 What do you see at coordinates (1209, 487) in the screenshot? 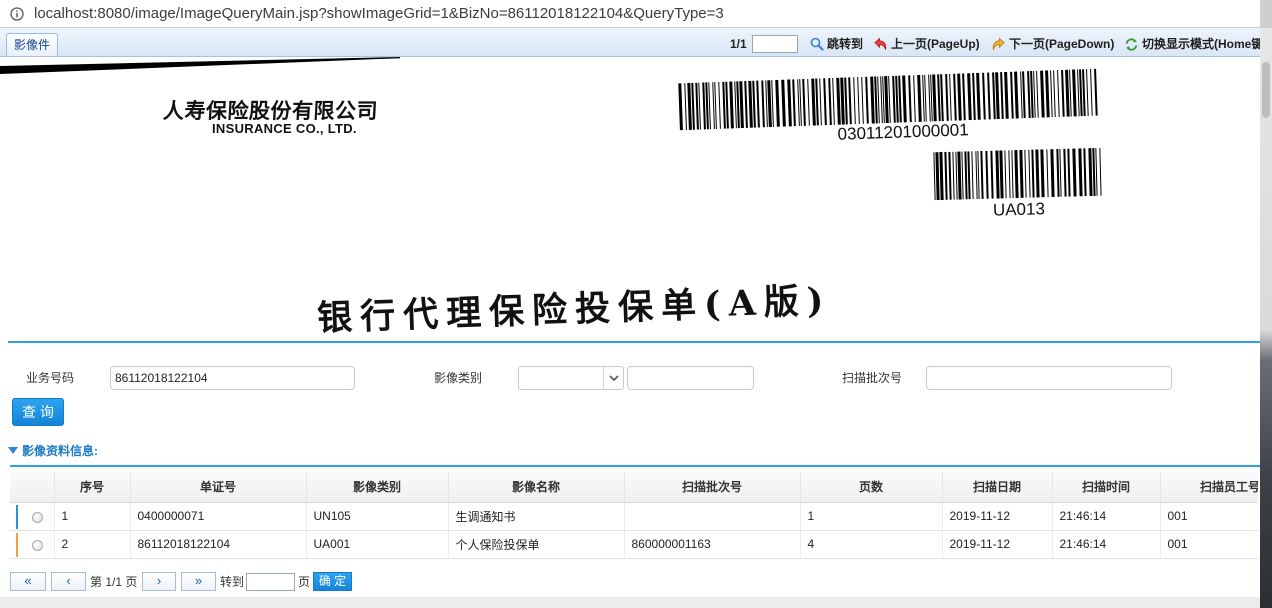
I see `column-header-scanner-id: 扫描员工号` at bounding box center [1209, 487].